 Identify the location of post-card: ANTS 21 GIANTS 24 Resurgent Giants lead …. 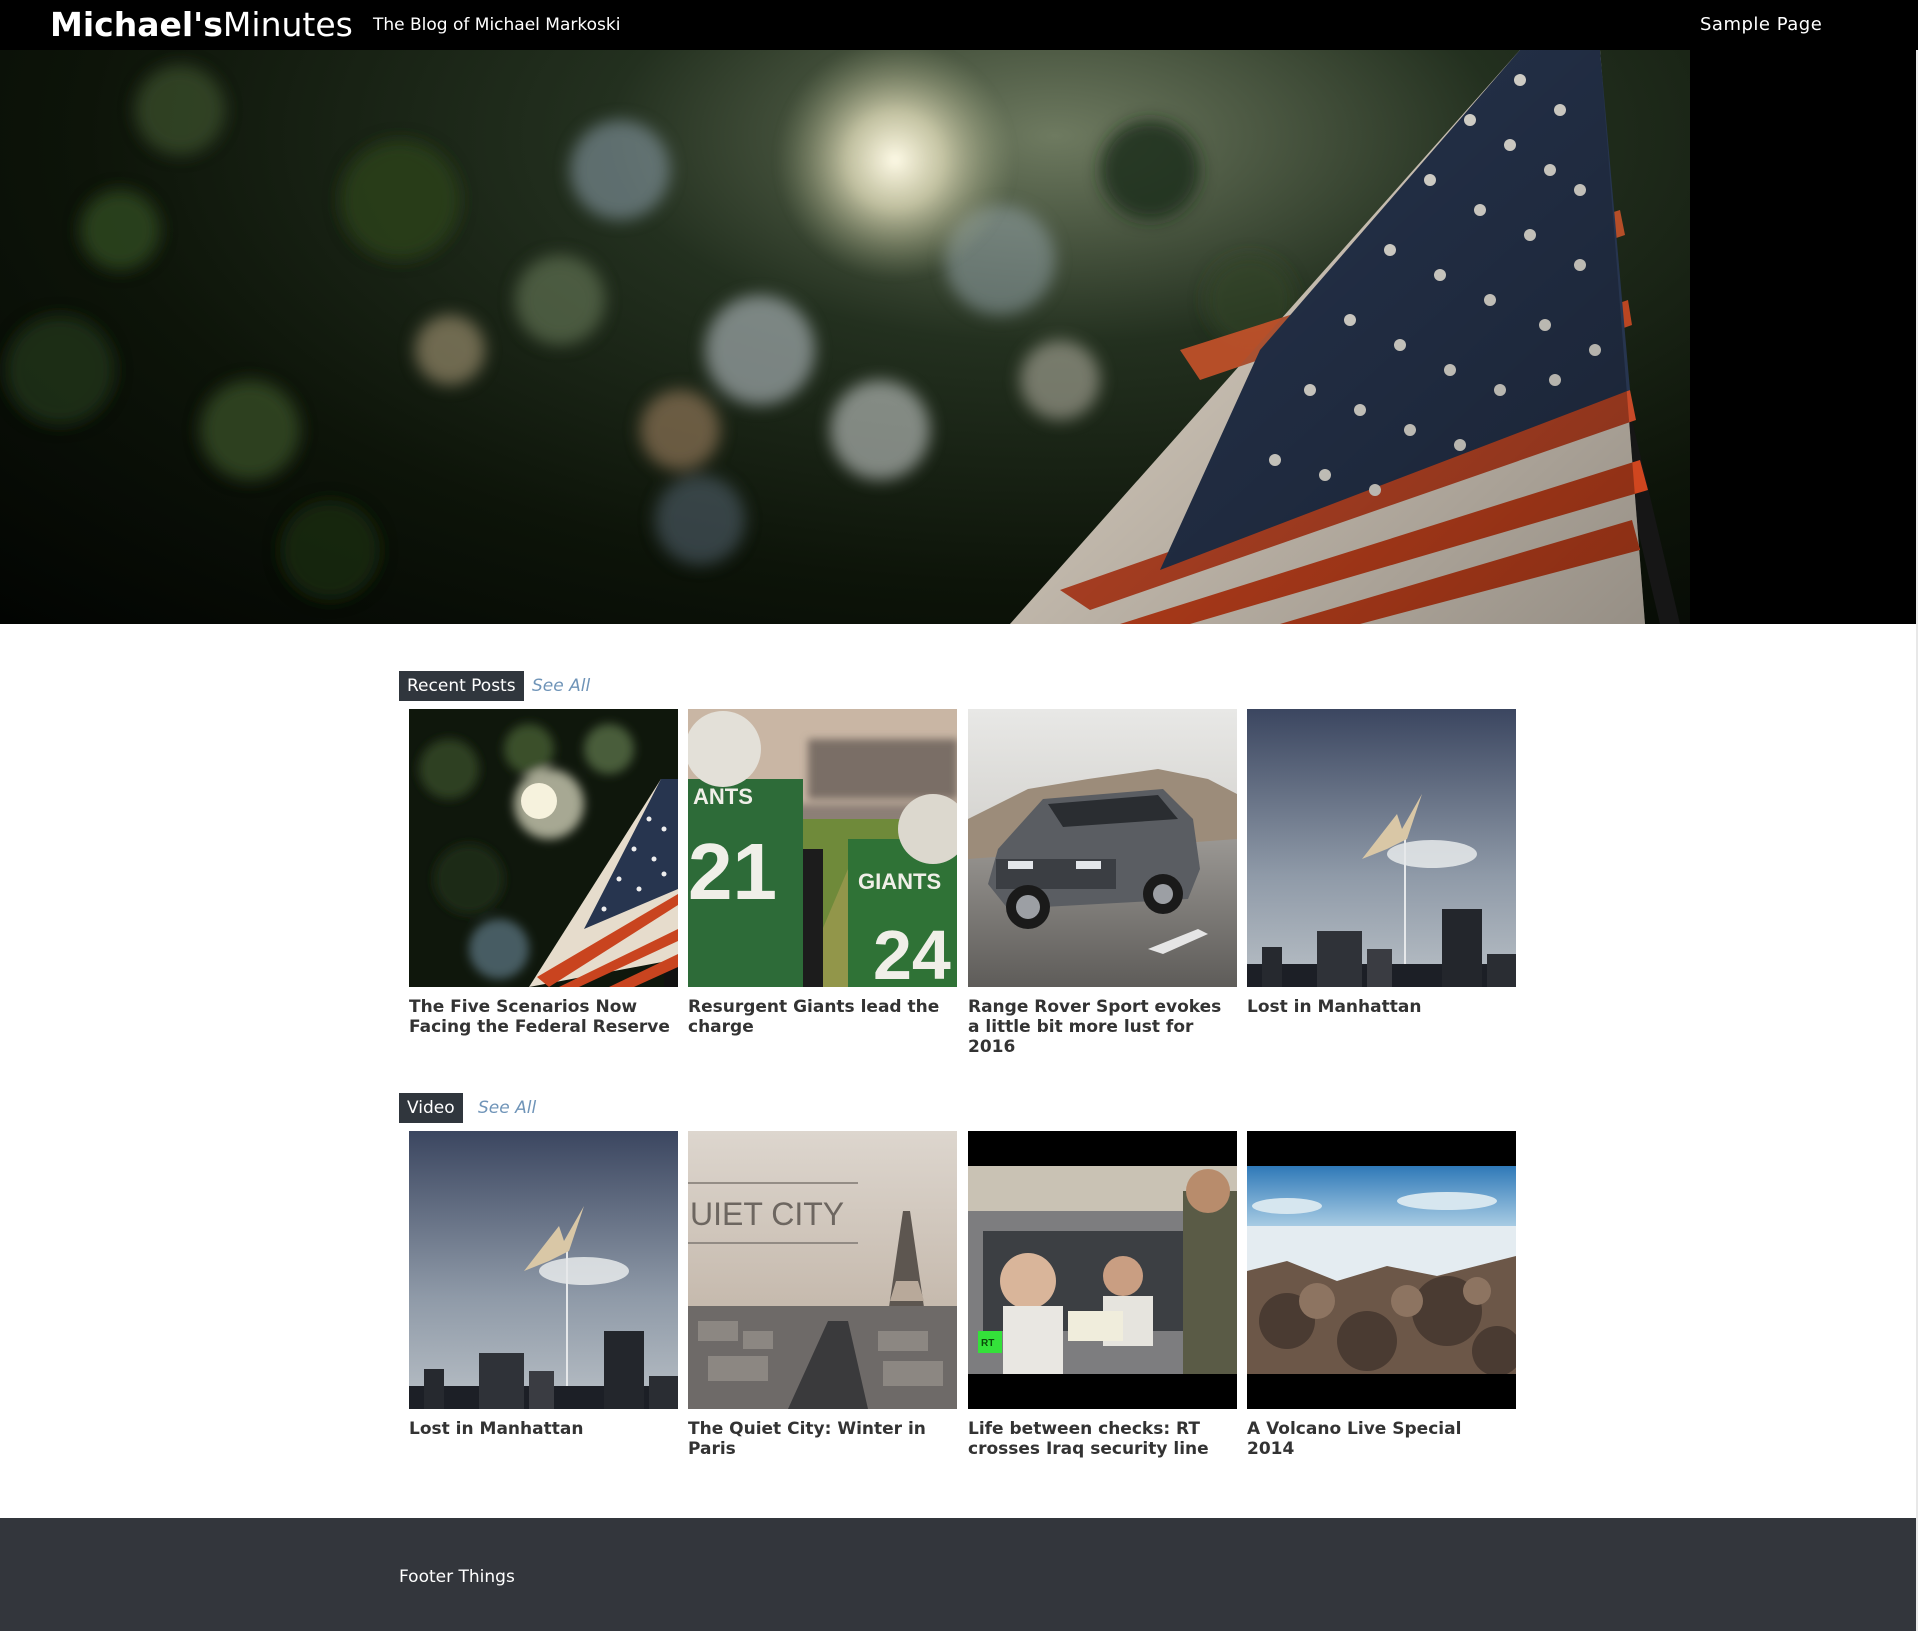
(822, 873).